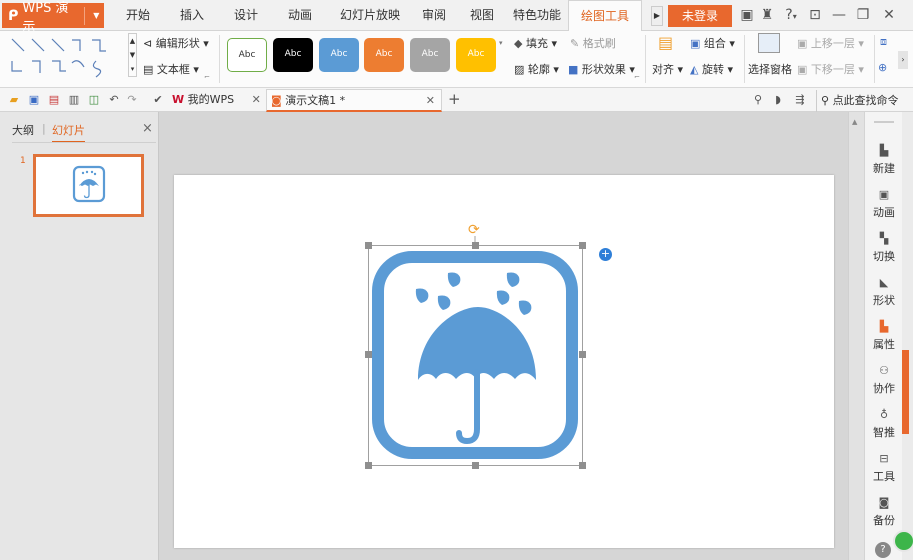 The width and height of the screenshot is (913, 560). What do you see at coordinates (171, 69) in the screenshot?
I see `text-box-button: ▤ 文本框 ▾` at bounding box center [171, 69].